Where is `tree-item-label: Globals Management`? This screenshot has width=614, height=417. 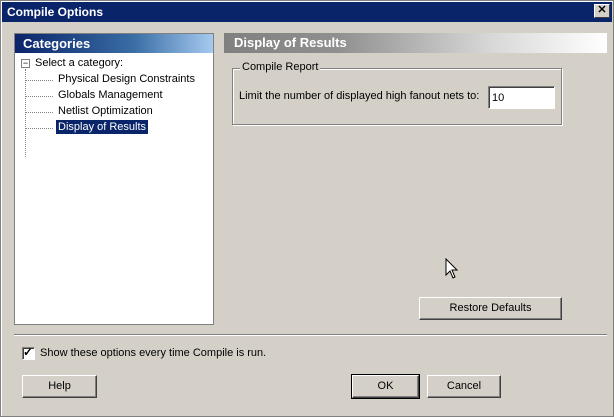
tree-item-label: Globals Management is located at coordinates (110, 95).